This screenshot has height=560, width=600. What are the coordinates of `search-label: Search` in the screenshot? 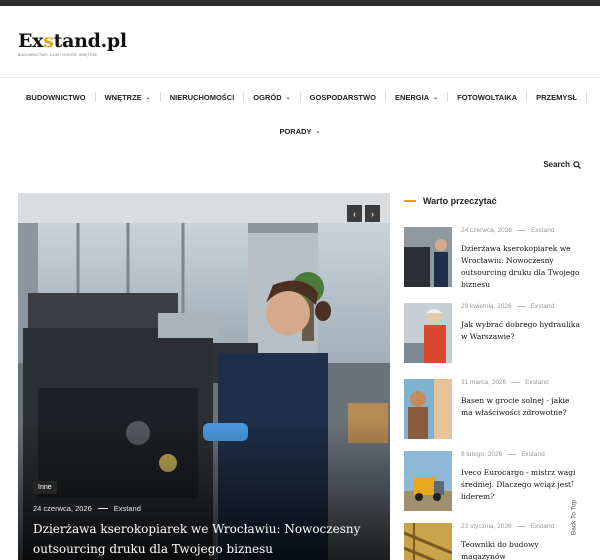 It's located at (556, 164).